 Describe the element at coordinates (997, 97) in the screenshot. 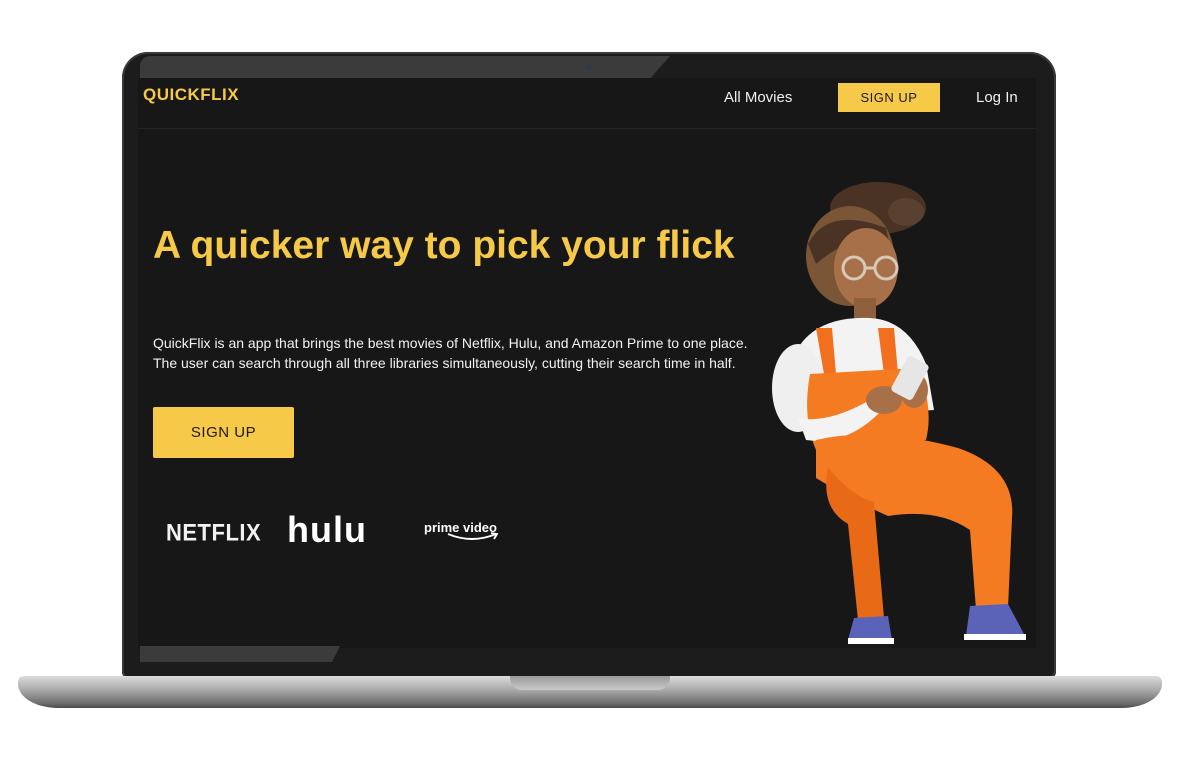

I see `nav-log-in-link: Log In` at that location.